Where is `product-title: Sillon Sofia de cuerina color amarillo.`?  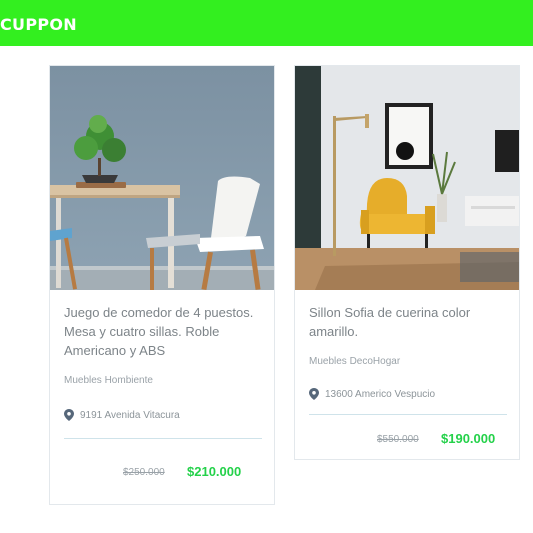 product-title: Sillon Sofia de cuerina color amarillo. is located at coordinates (409, 322).